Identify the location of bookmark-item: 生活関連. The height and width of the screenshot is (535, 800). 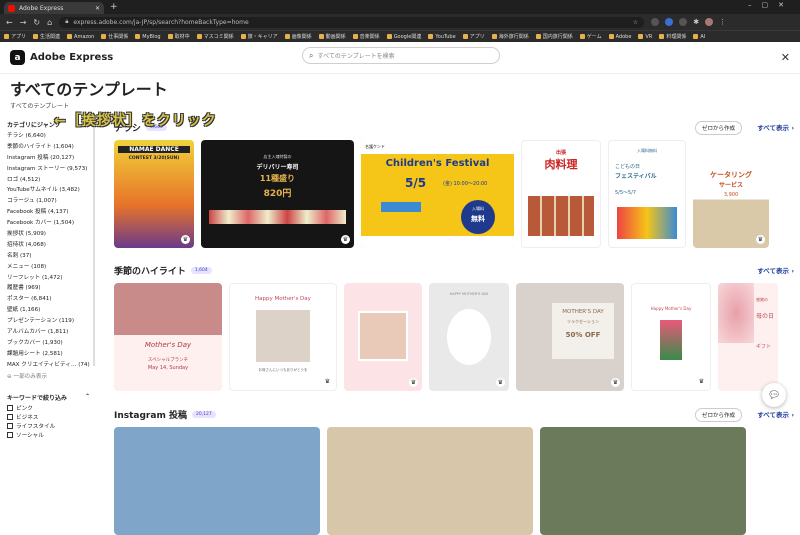
(46, 36).